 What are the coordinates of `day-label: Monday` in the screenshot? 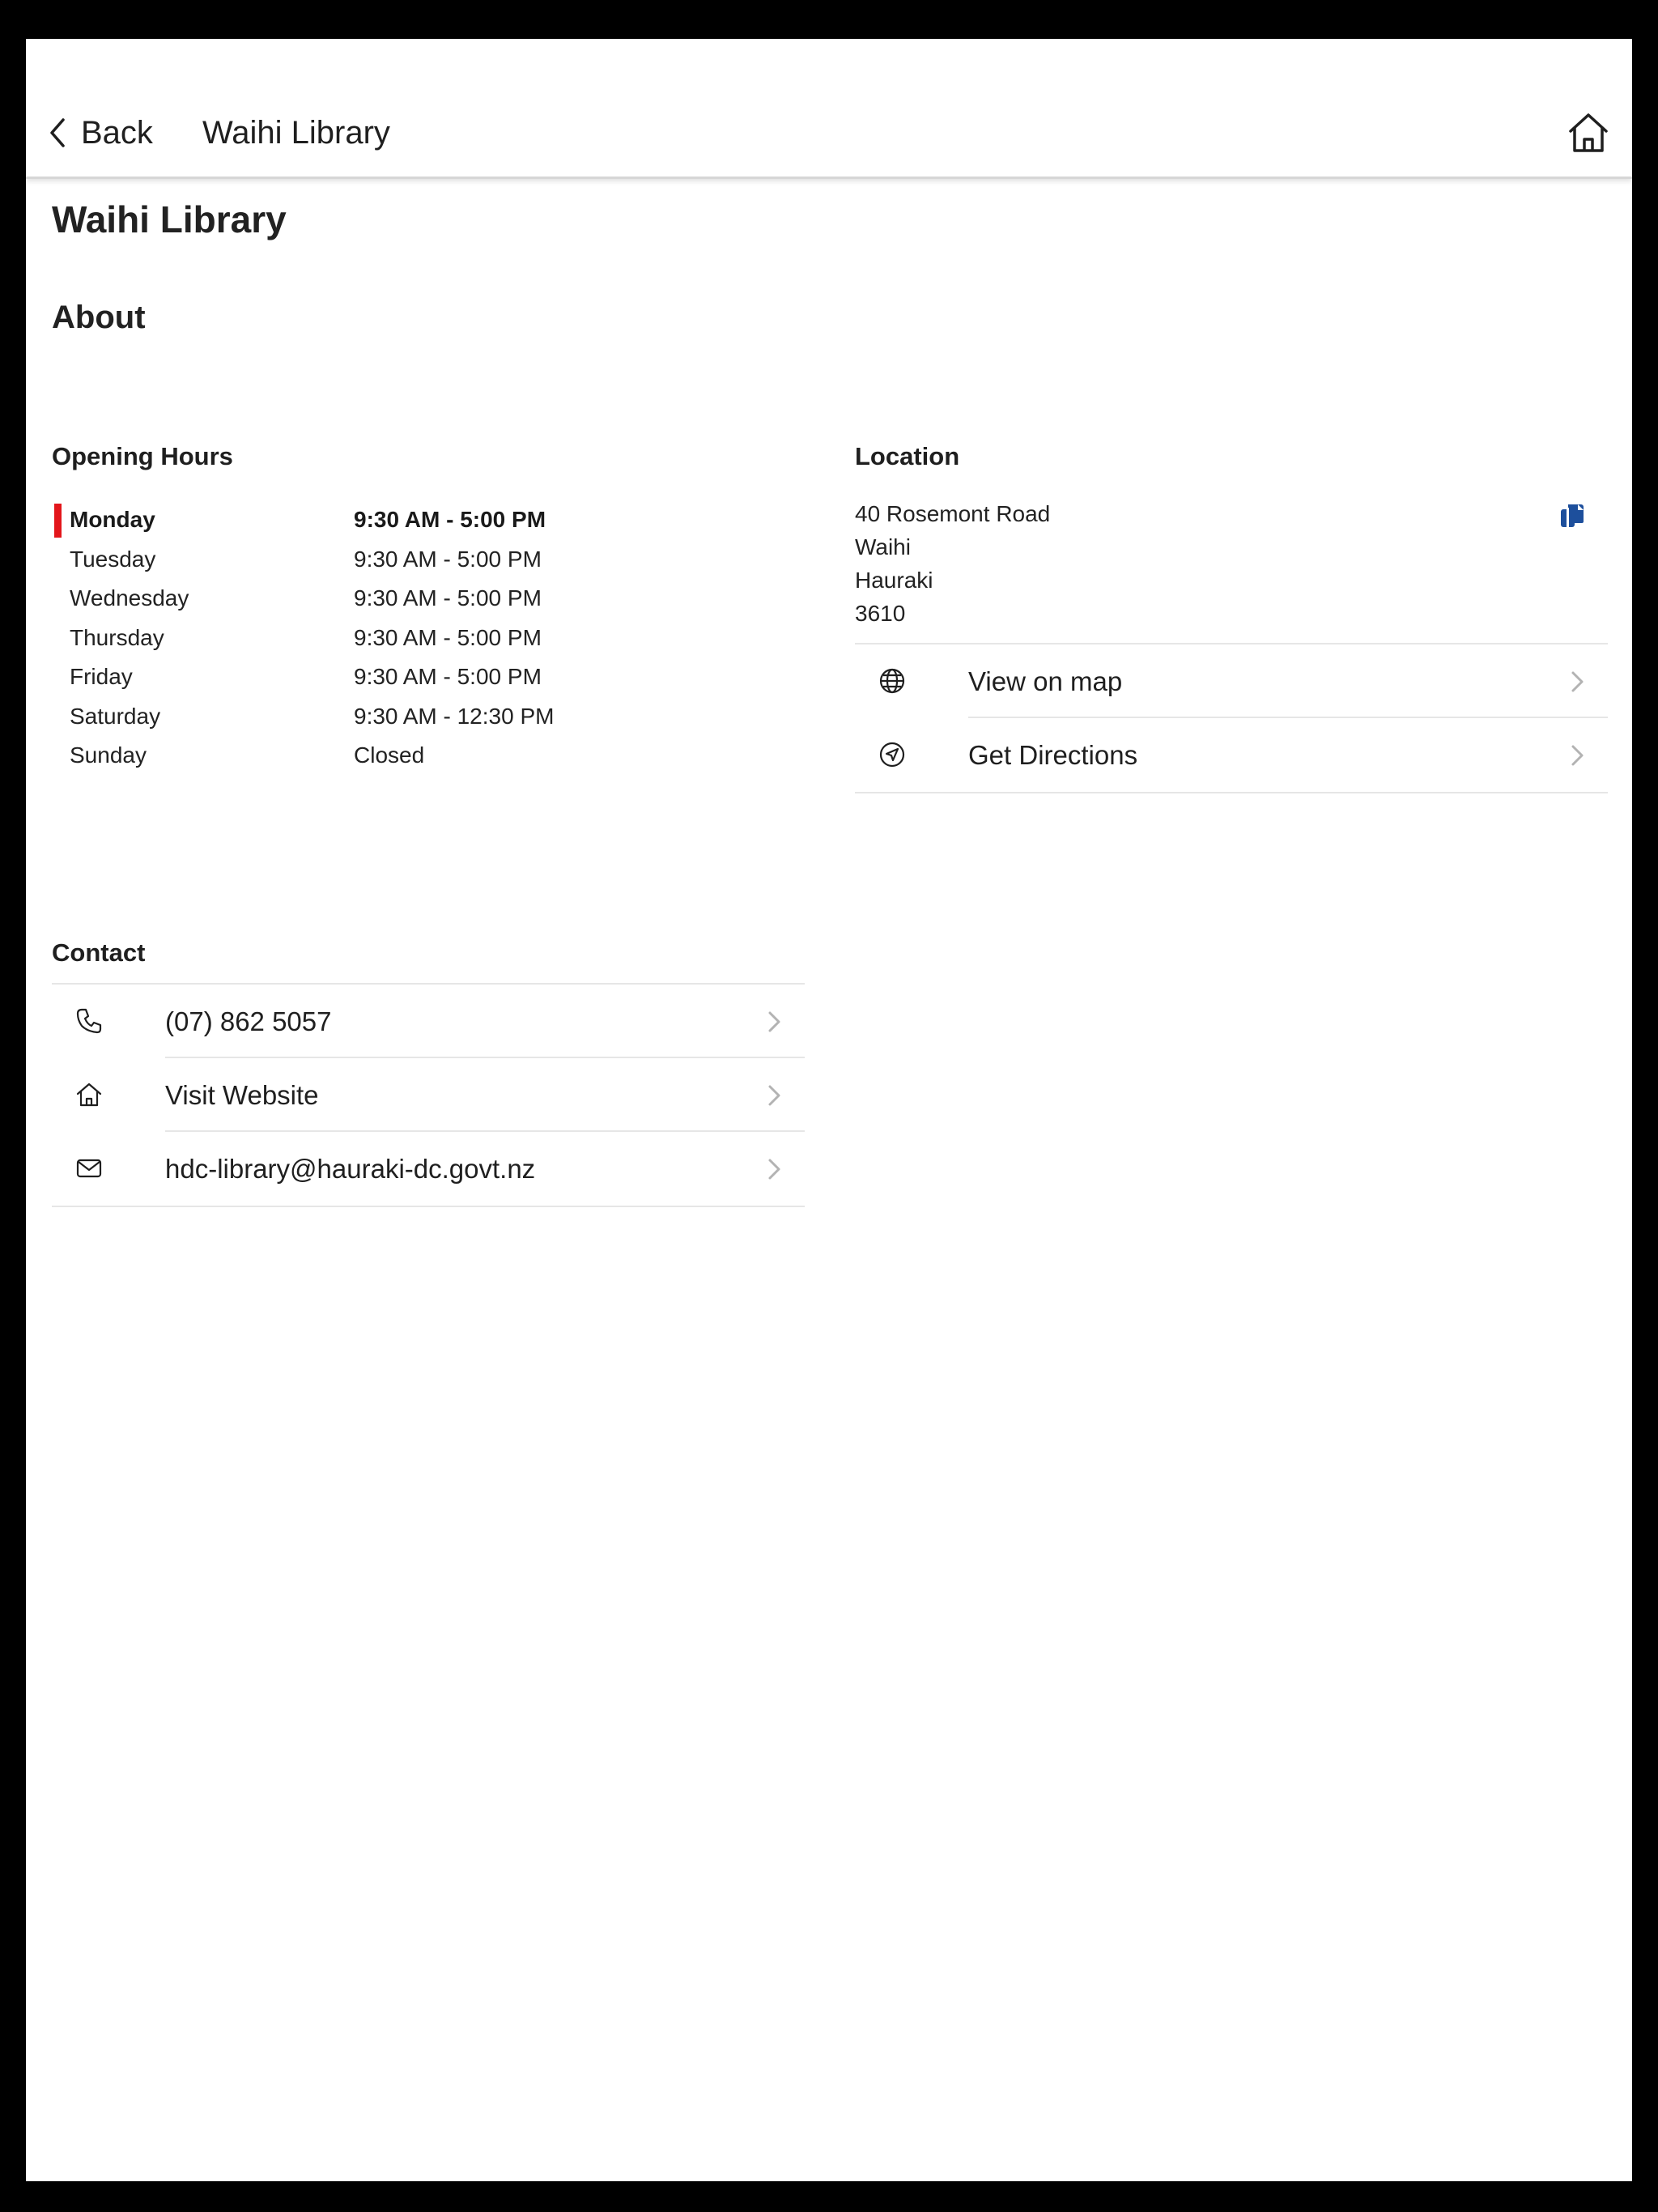 It's located at (112, 519).